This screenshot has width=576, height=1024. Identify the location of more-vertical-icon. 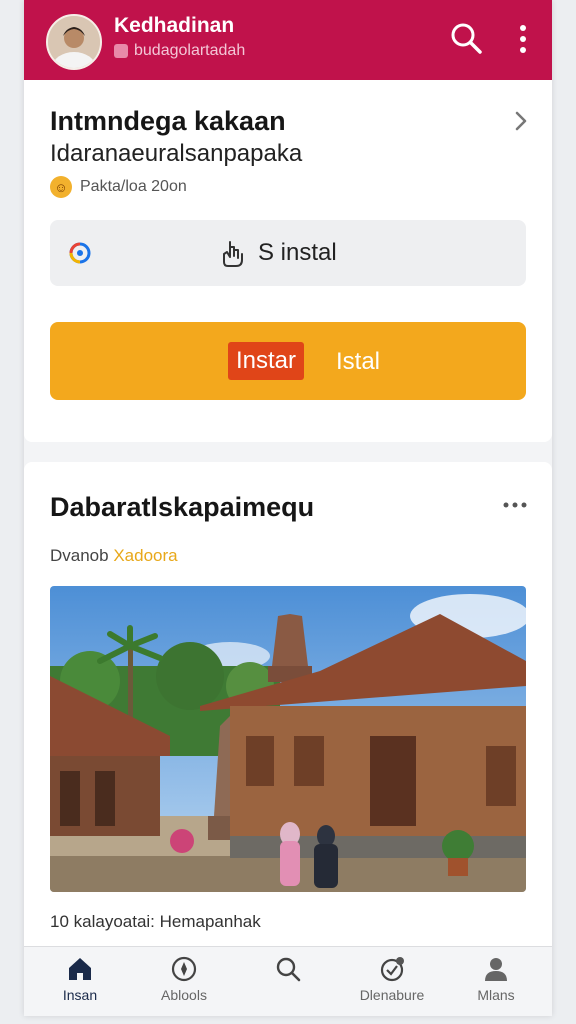
(523, 39).